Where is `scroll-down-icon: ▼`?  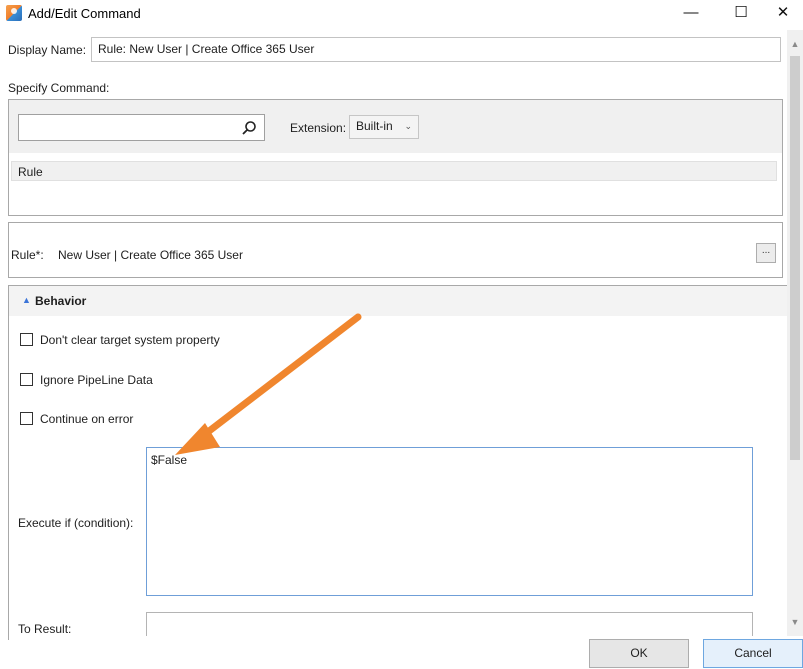
scroll-down-icon: ▼ is located at coordinates (795, 622).